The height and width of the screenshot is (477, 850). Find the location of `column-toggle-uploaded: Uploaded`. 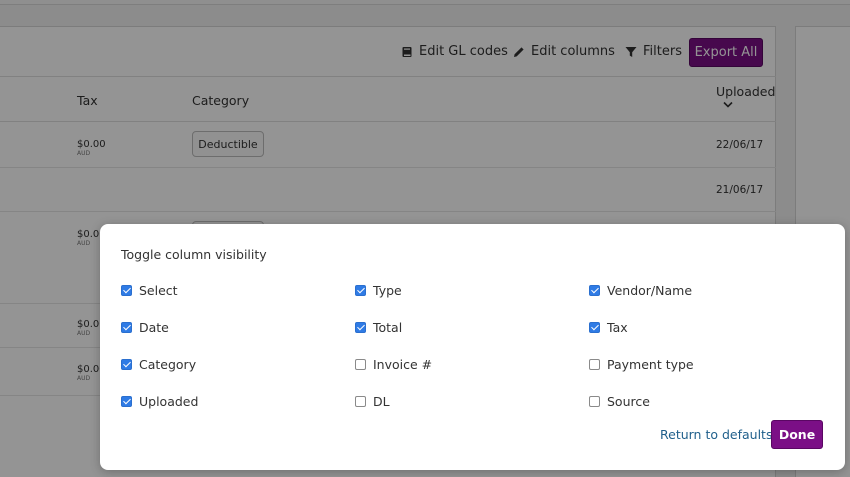

column-toggle-uploaded: Uploaded is located at coordinates (159, 401).